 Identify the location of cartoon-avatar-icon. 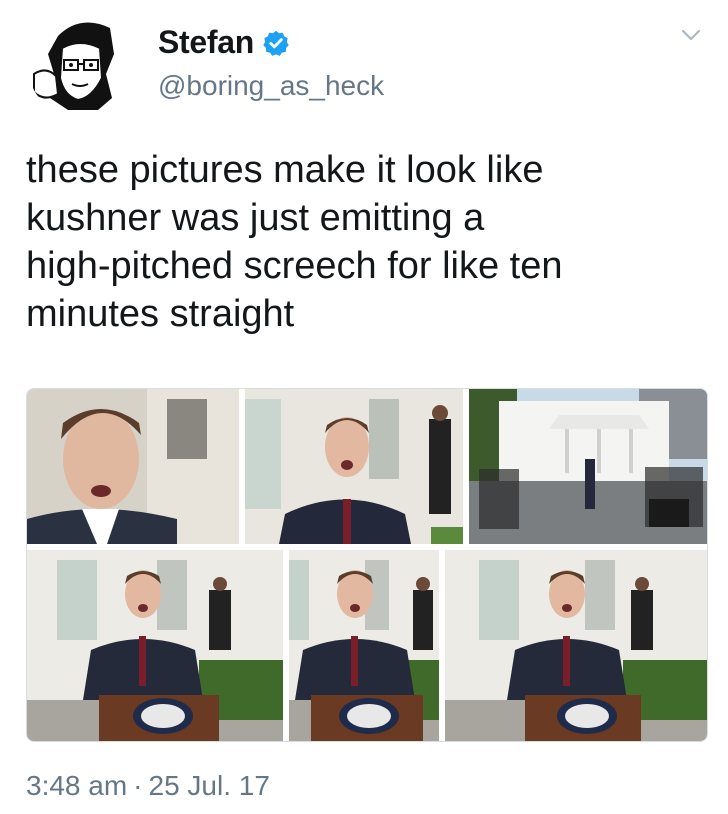
(81, 66).